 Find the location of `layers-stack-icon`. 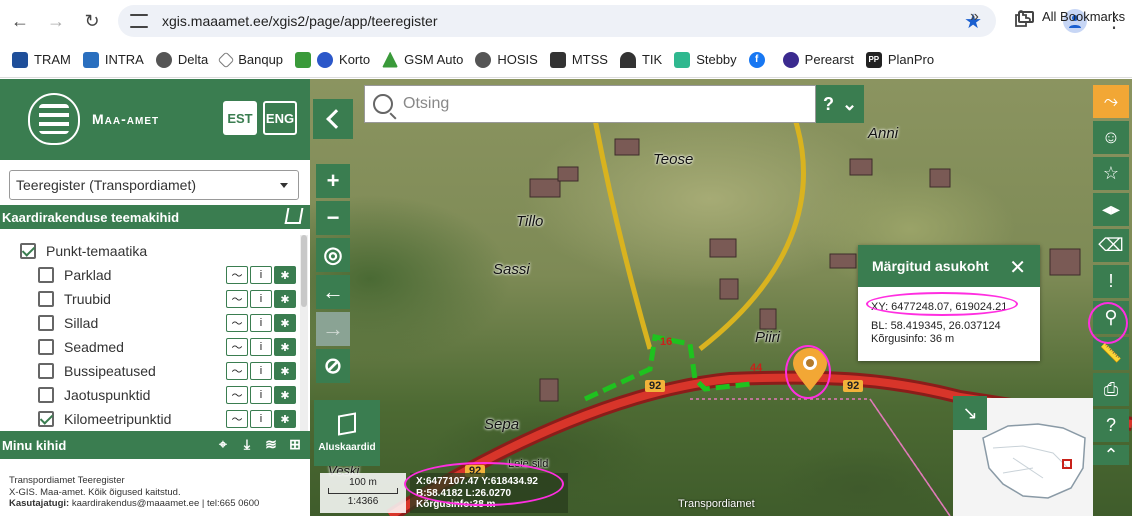

layers-stack-icon is located at coordinates (294, 216).